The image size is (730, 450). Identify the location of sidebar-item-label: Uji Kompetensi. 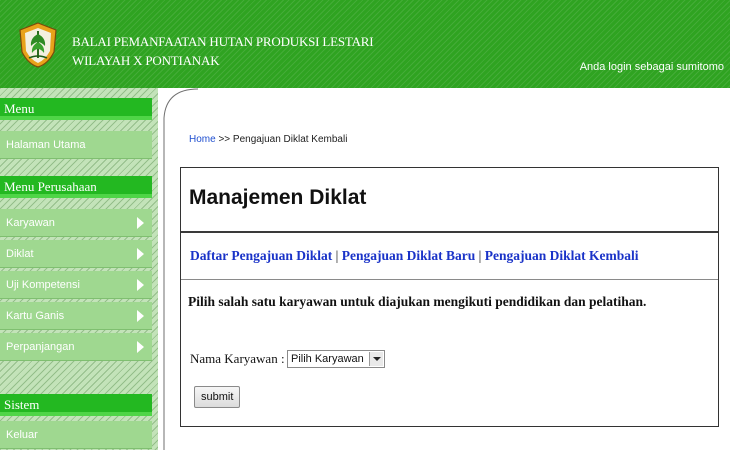
(43, 285).